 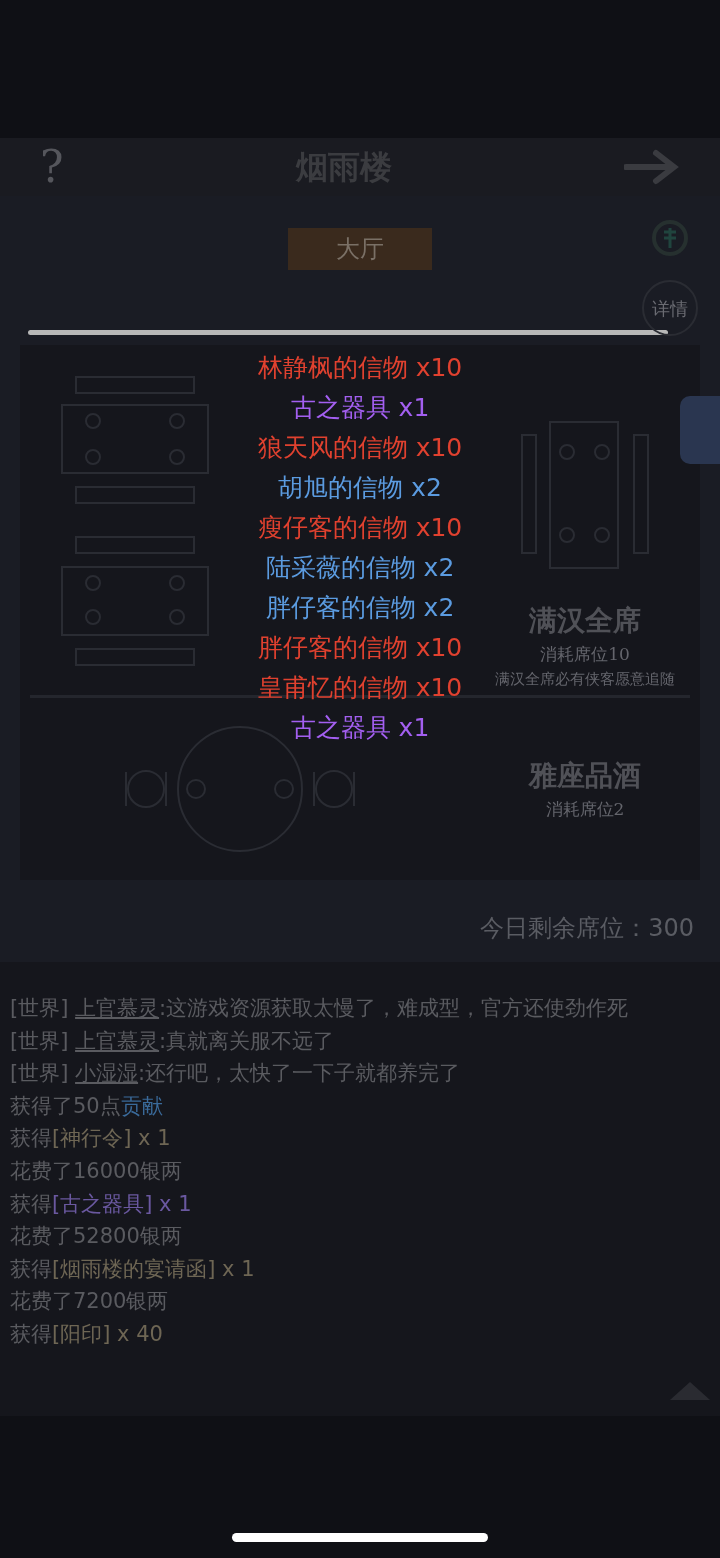 I want to click on reward-text: 林静枫的信物 x10, so click(x=360, y=368).